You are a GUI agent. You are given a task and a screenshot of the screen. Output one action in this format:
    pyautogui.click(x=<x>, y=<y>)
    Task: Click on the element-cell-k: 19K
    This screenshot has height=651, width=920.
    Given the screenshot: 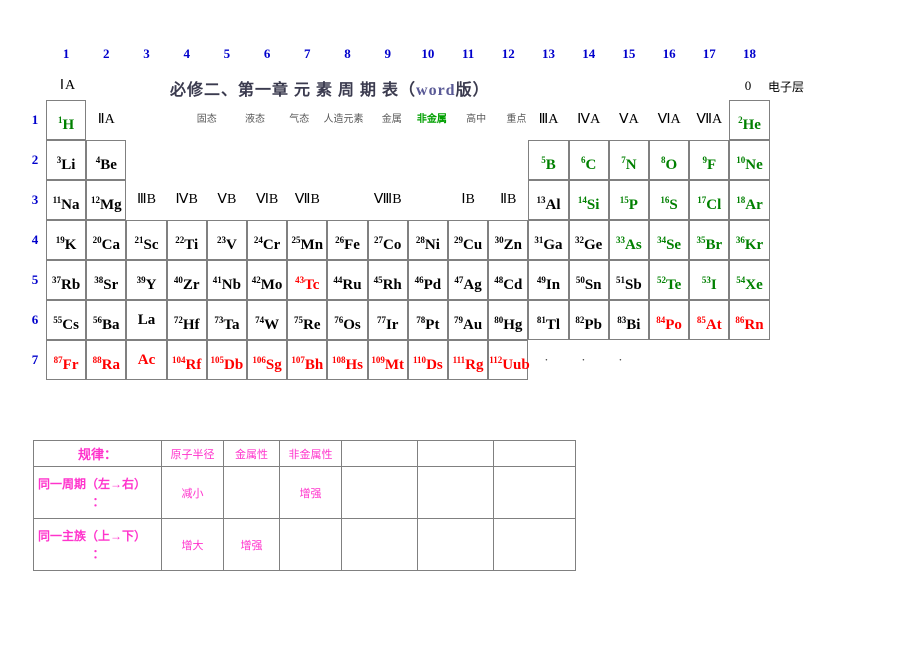 What is the action you would take?
    pyautogui.click(x=66, y=240)
    